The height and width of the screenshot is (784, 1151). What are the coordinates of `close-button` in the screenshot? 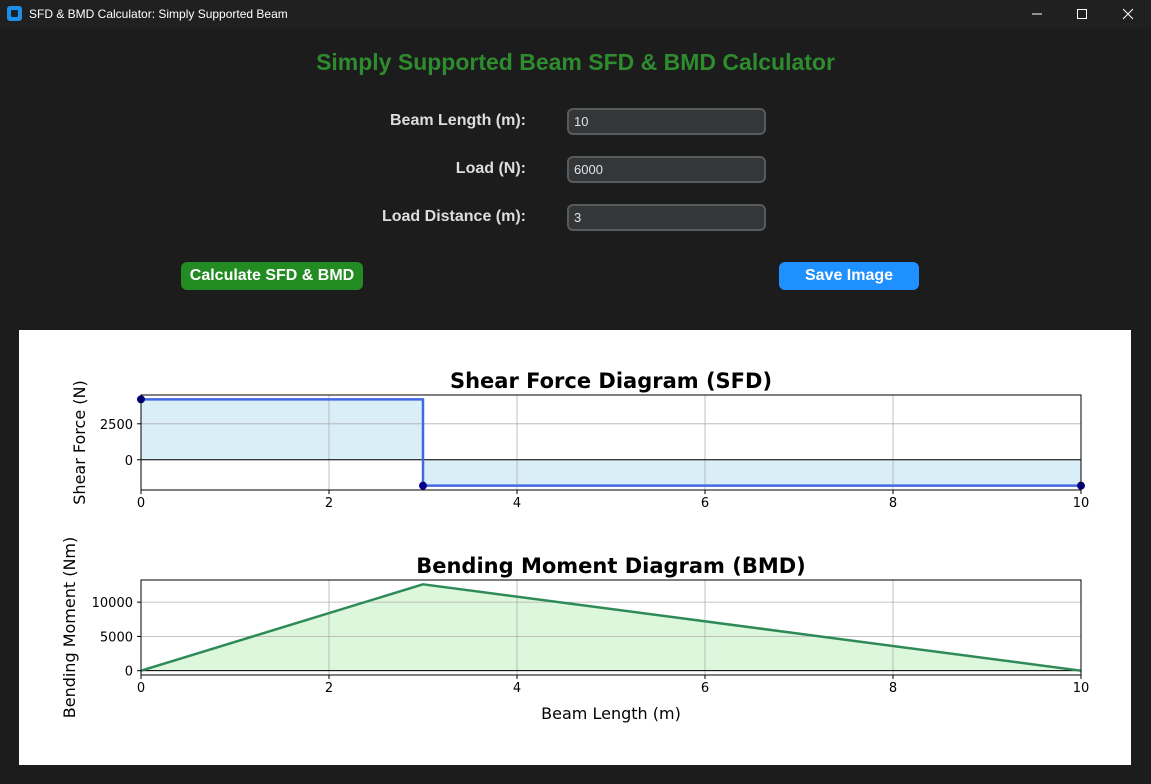 It's located at (1128, 14).